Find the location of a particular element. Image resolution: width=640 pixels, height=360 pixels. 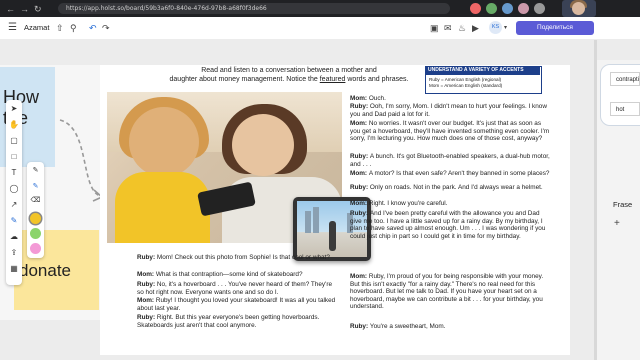

chat-icon: ✉ is located at coordinates (448, 28).